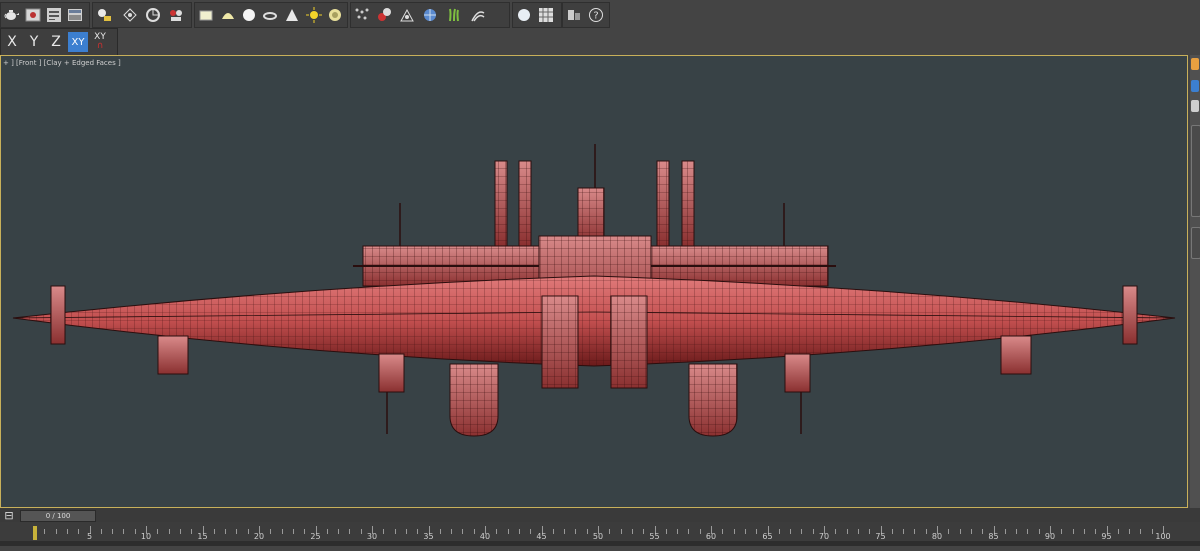 This screenshot has height=551, width=1200. What do you see at coordinates (249, 15) in the screenshot?
I see `torus-icon` at bounding box center [249, 15].